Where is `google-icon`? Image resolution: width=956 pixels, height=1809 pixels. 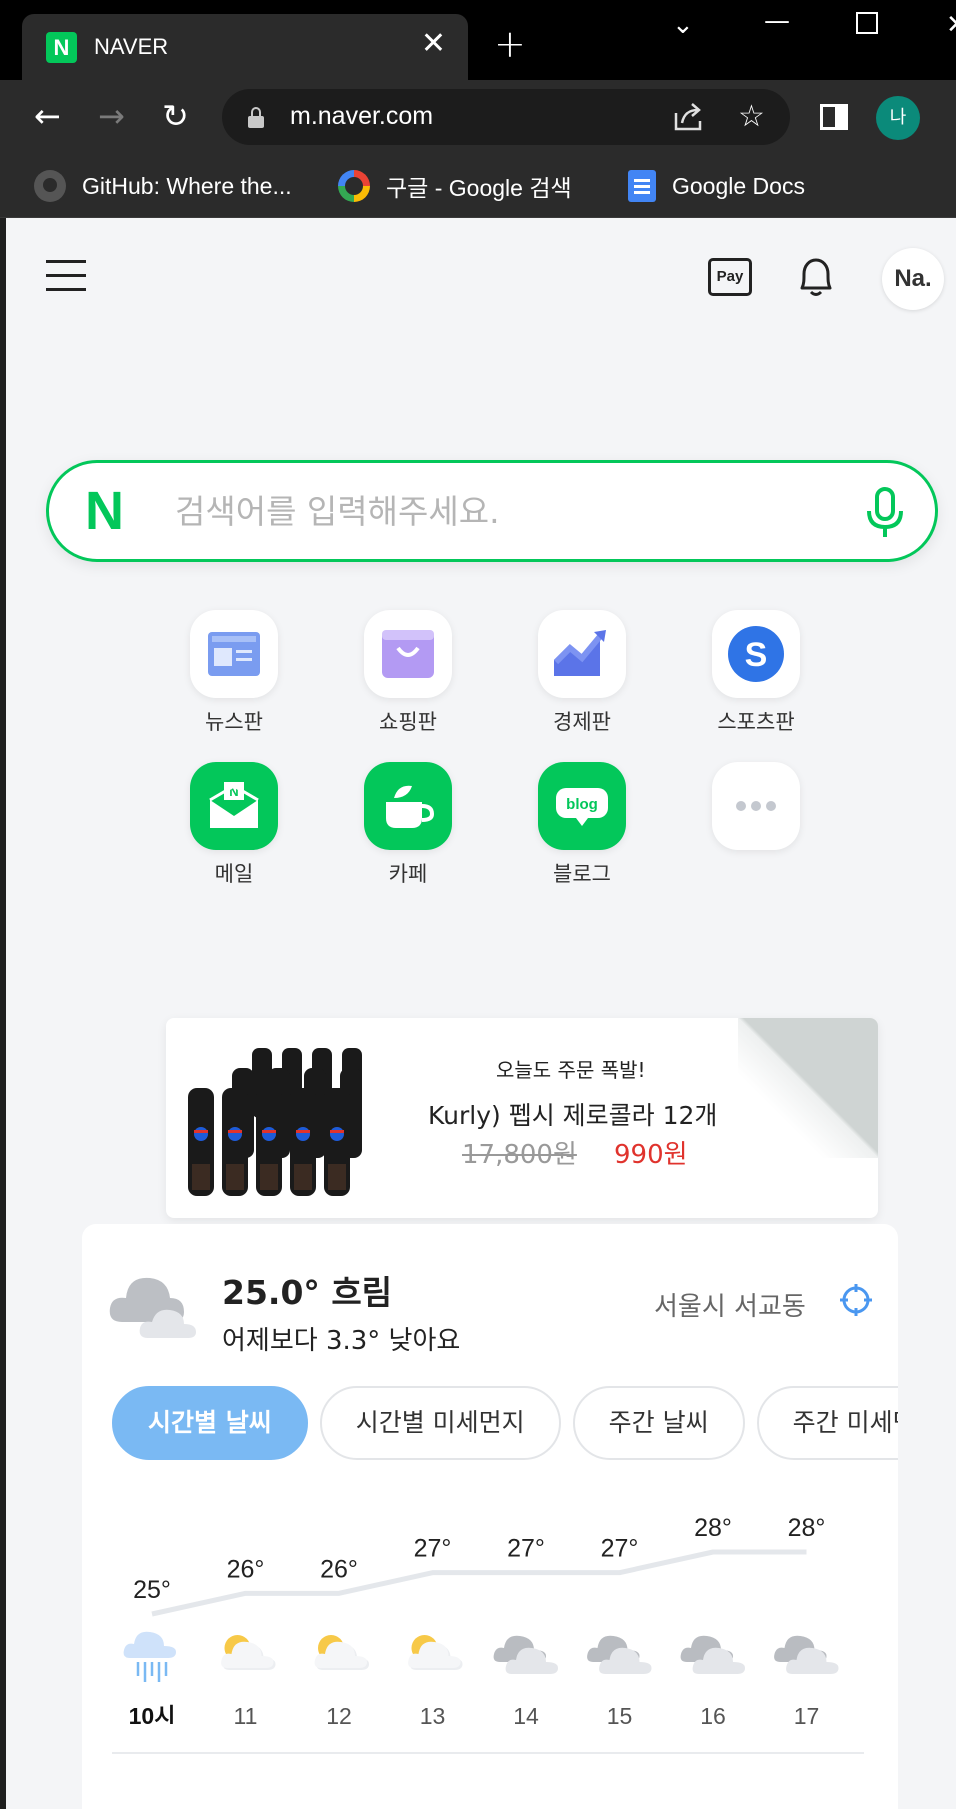 google-icon is located at coordinates (354, 186).